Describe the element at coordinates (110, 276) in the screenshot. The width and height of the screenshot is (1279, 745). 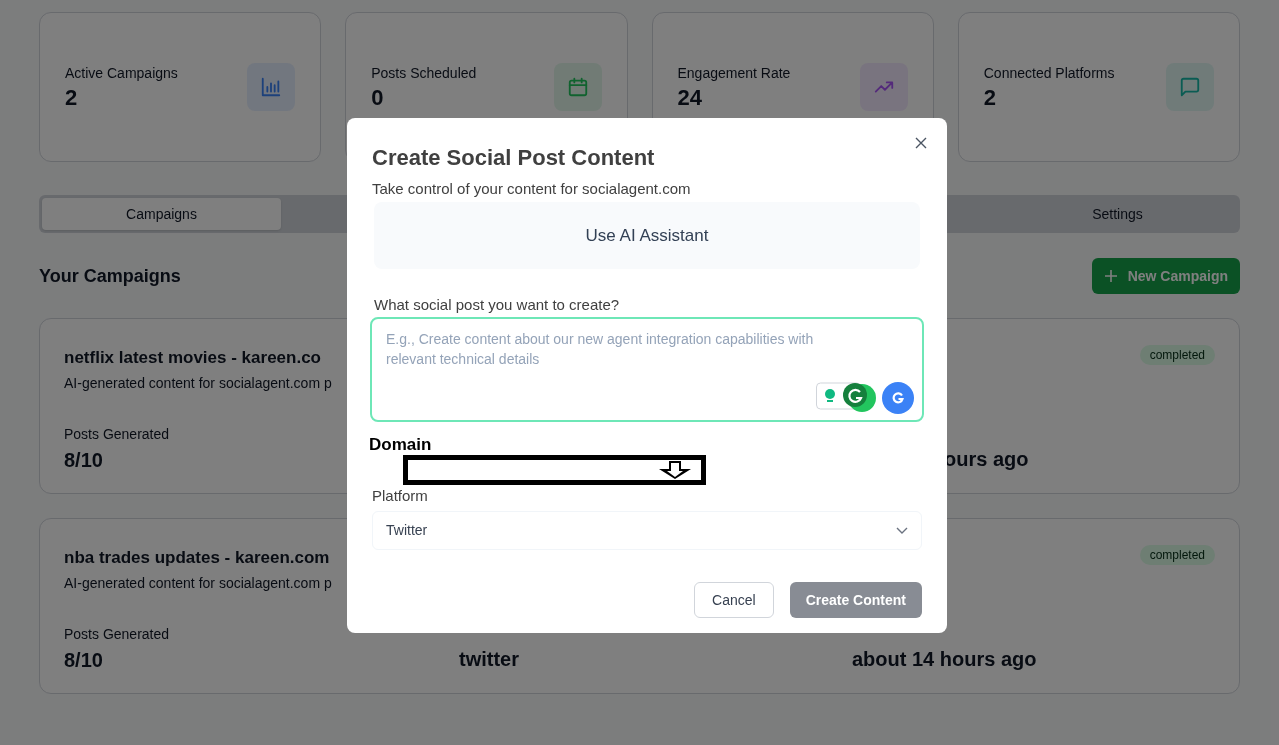
I see `section-title: Your Campaigns` at that location.